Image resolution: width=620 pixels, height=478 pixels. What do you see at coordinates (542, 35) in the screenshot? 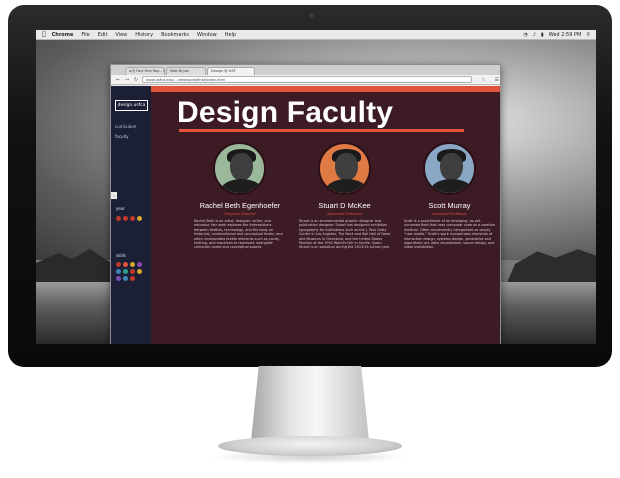
I see `battery-icon: ▮` at bounding box center [542, 35].